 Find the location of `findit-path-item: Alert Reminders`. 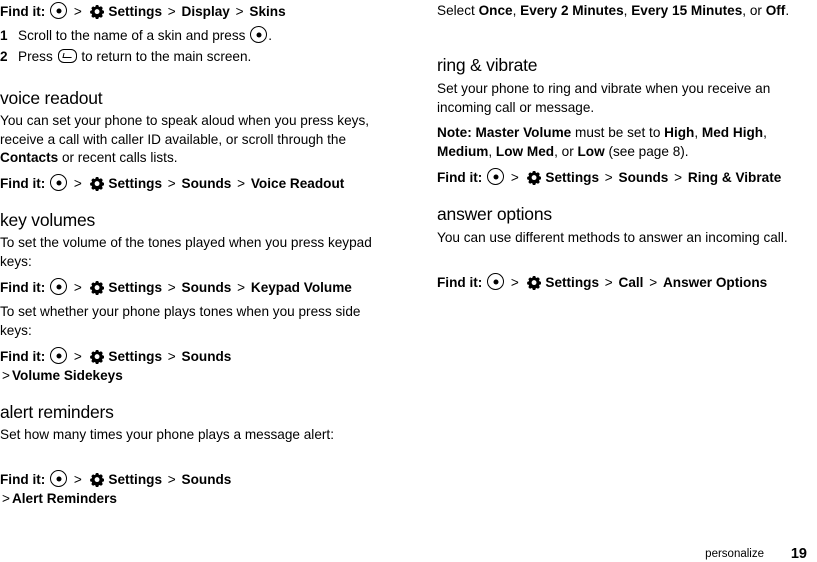

findit-path-item: Alert Reminders is located at coordinates (64, 498).